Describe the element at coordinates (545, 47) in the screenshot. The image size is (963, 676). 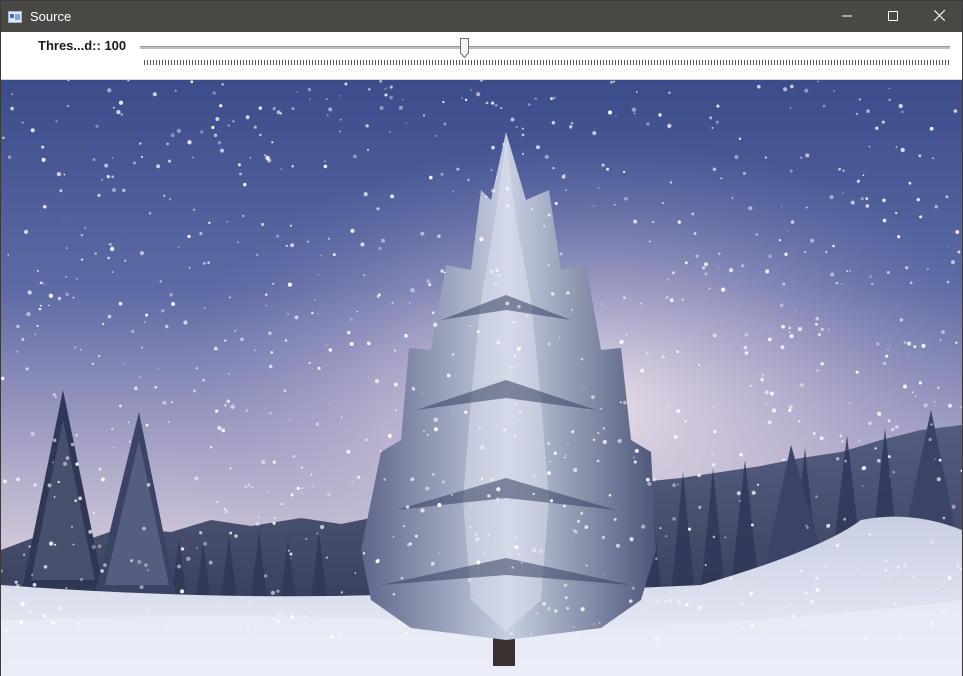
I see `threshold-slider-track` at that location.